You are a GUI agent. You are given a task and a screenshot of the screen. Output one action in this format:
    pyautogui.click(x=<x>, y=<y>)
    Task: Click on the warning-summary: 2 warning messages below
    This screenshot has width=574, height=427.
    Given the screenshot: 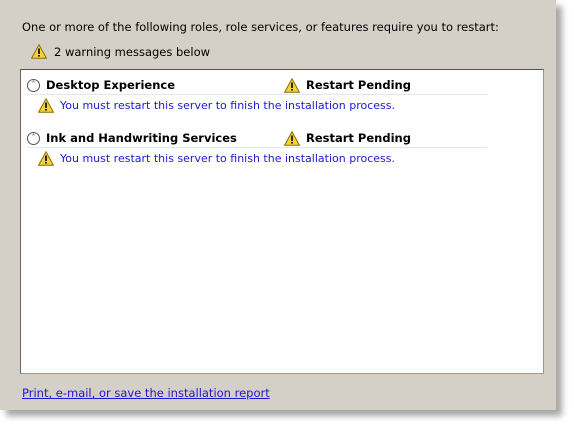 What is the action you would take?
    pyautogui.click(x=120, y=51)
    